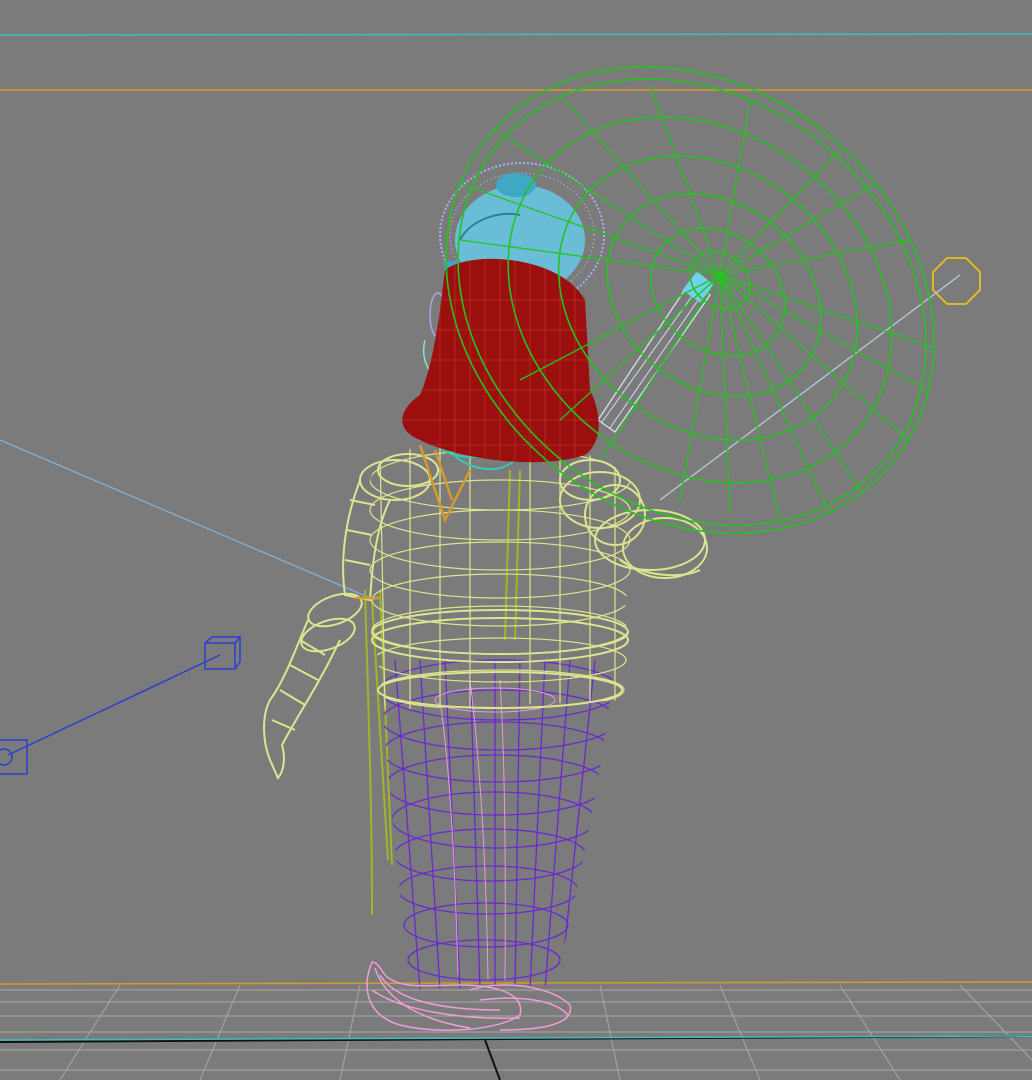 This screenshot has width=1032, height=1080. Describe the element at coordinates (516, 34) in the screenshot. I see `safe-frame-top-line` at that location.